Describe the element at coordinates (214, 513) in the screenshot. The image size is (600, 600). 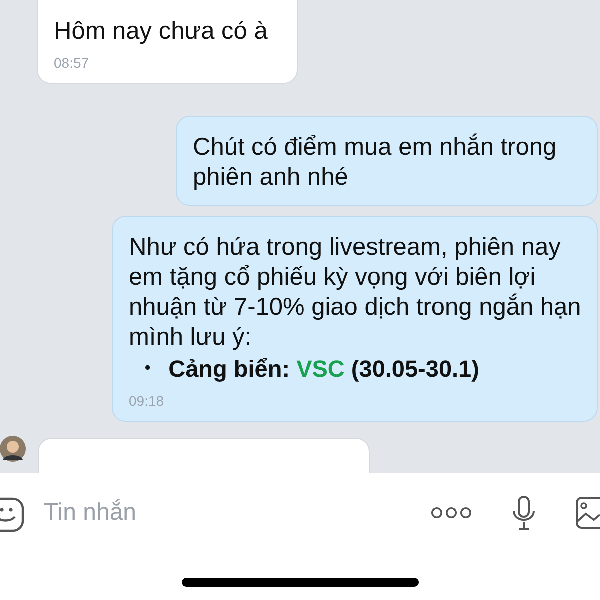
I see `message-input: Tin nhắn` at that location.